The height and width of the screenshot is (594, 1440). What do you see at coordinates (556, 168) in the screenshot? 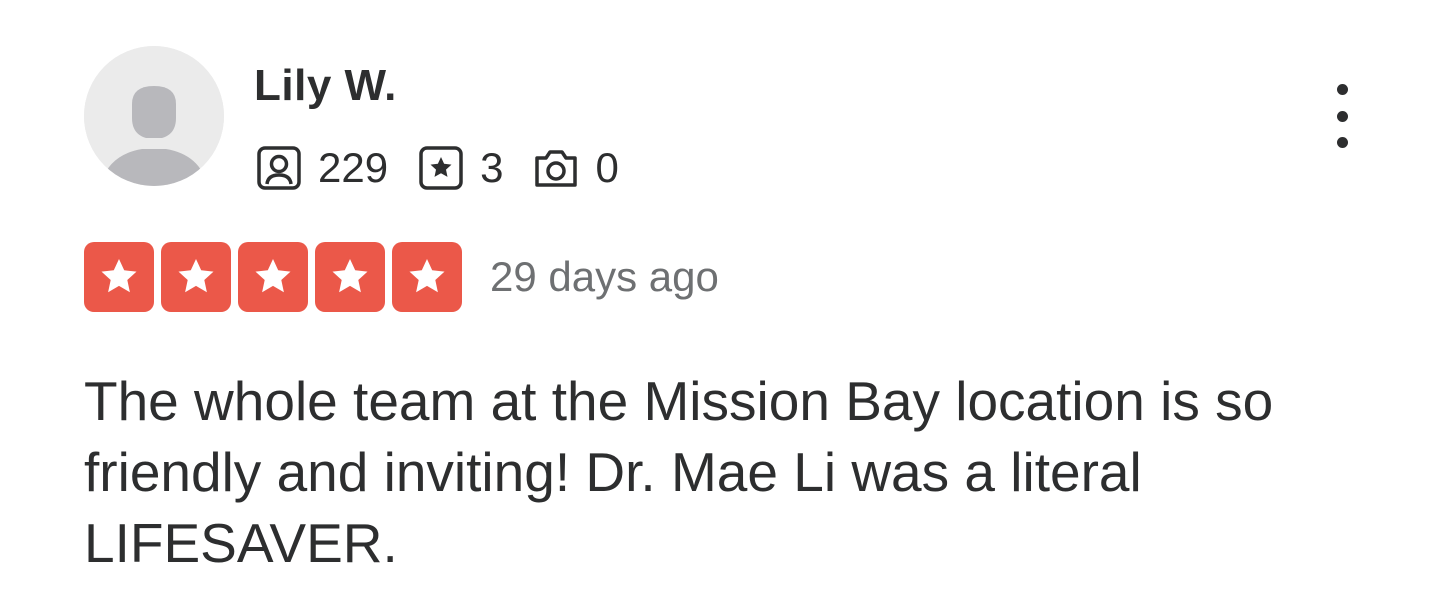
I see `camera-icon` at bounding box center [556, 168].